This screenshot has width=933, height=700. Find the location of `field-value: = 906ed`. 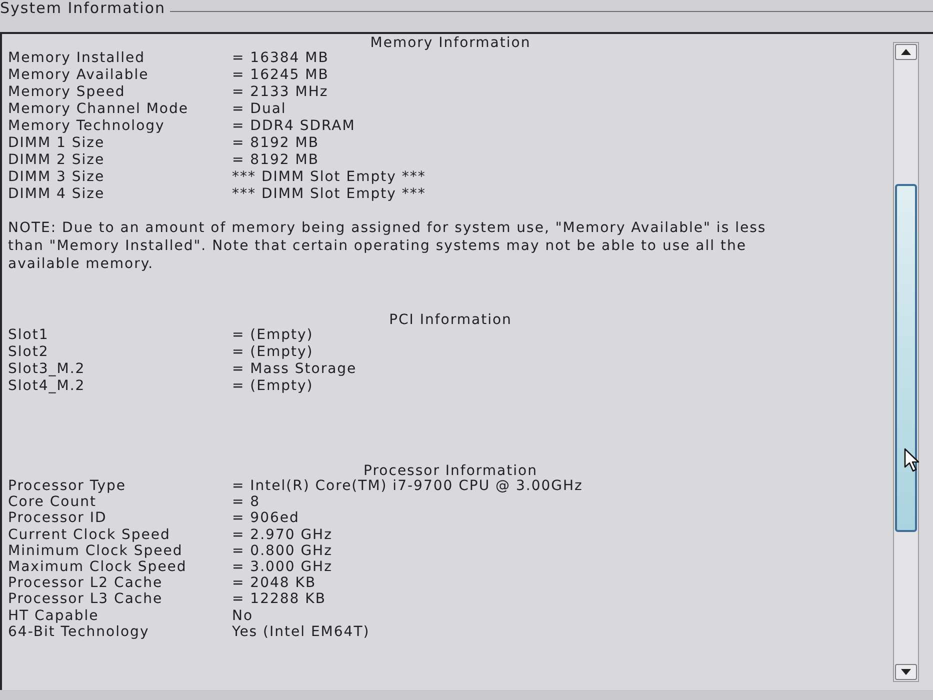

field-value: = 906ed is located at coordinates (266, 518).